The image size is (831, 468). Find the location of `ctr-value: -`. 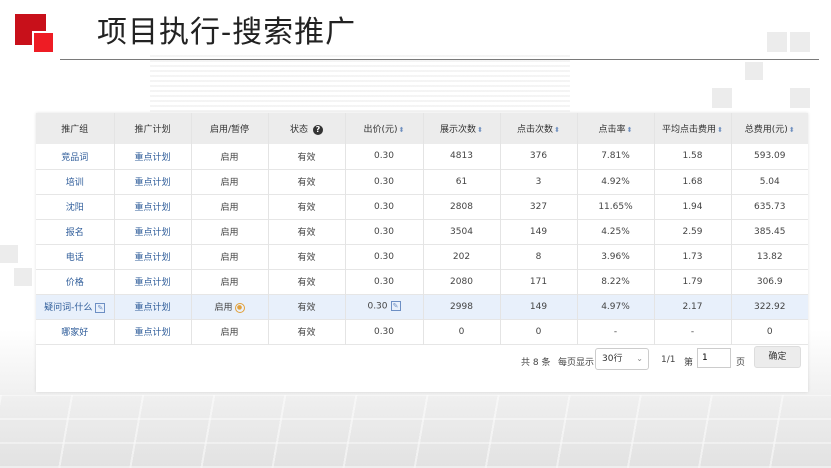

ctr-value: - is located at coordinates (615, 331).